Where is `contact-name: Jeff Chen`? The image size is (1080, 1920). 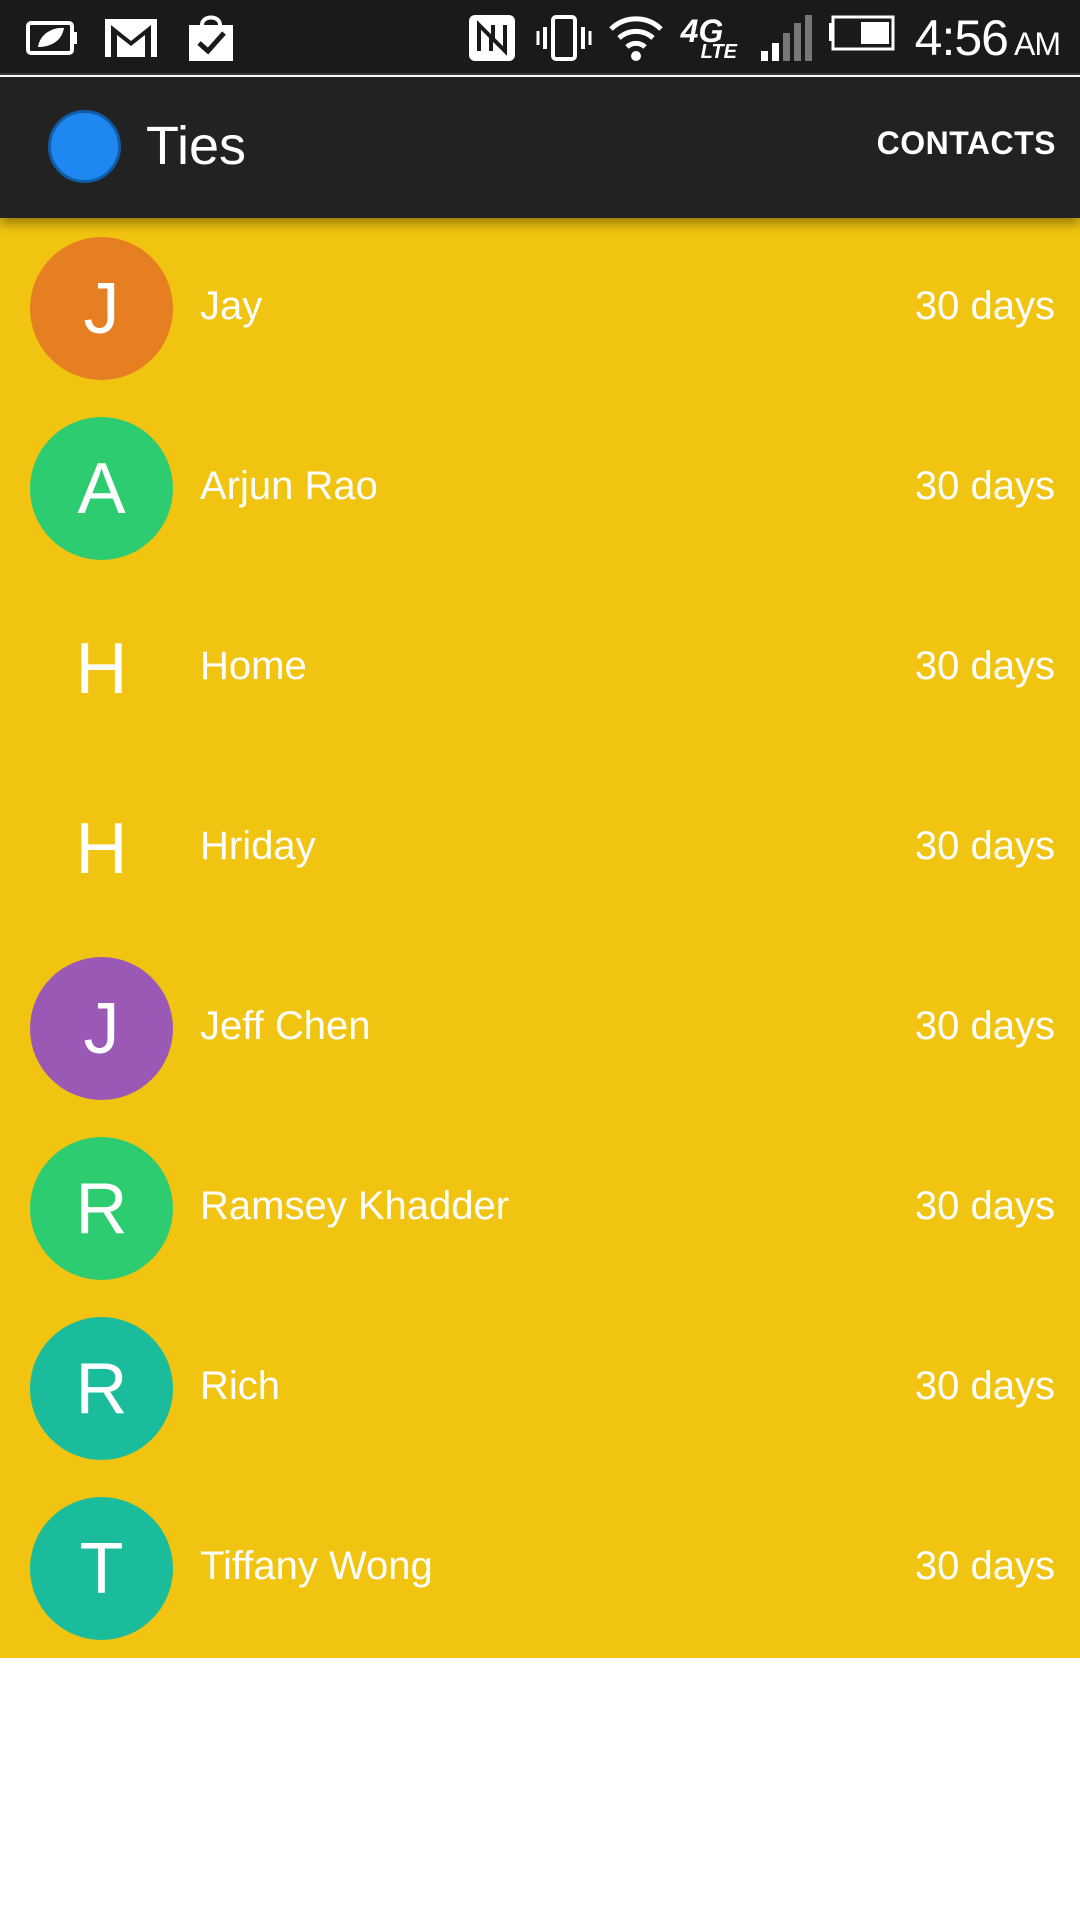 contact-name: Jeff Chen is located at coordinates (285, 1026).